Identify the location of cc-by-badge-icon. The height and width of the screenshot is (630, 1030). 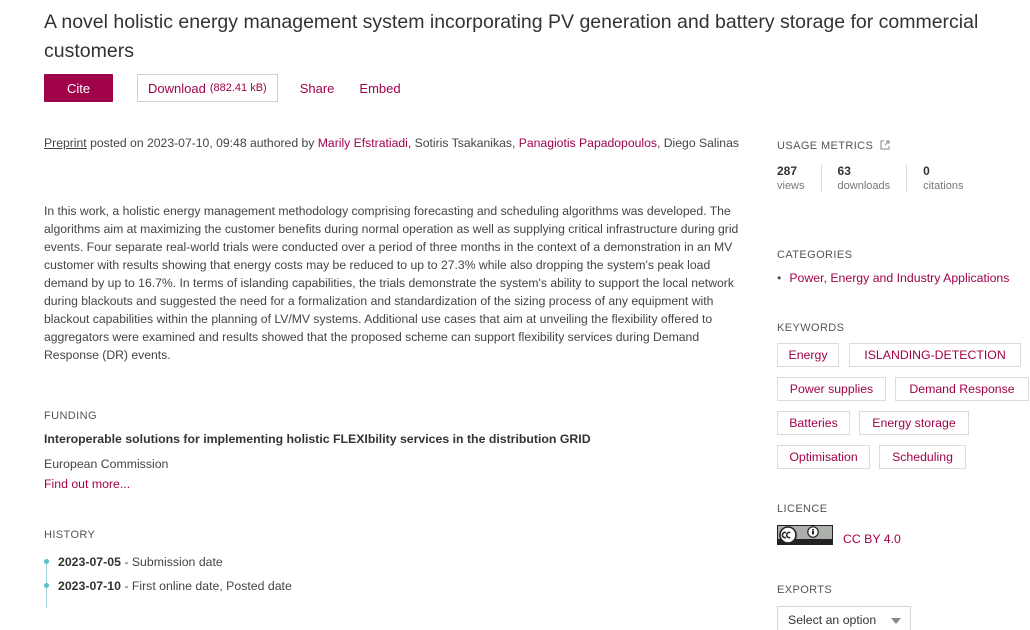
(805, 535).